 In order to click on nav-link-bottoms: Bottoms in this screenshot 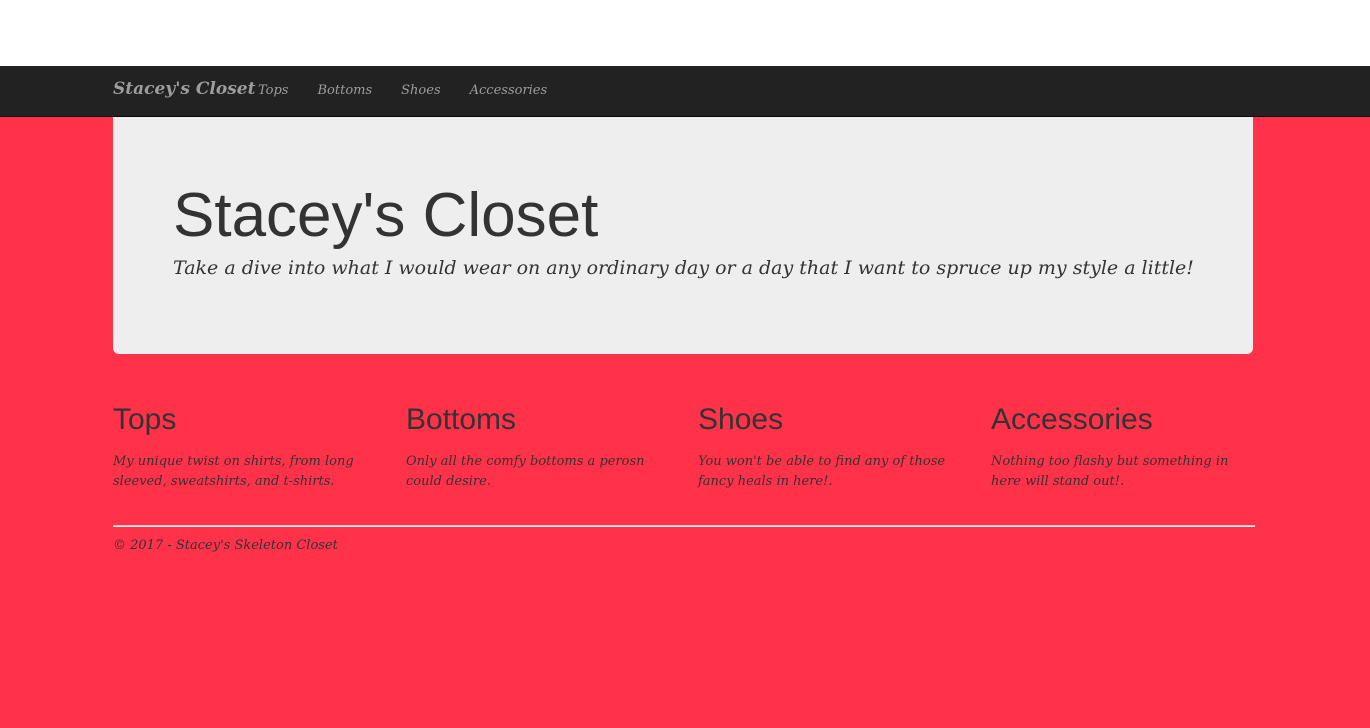, I will do `click(344, 90)`.